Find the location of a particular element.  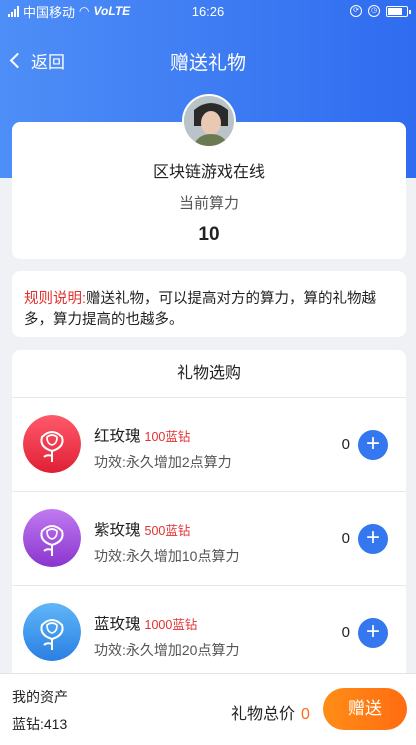

gift-effect: 功效:永久增加10点算力 is located at coordinates (167, 556).